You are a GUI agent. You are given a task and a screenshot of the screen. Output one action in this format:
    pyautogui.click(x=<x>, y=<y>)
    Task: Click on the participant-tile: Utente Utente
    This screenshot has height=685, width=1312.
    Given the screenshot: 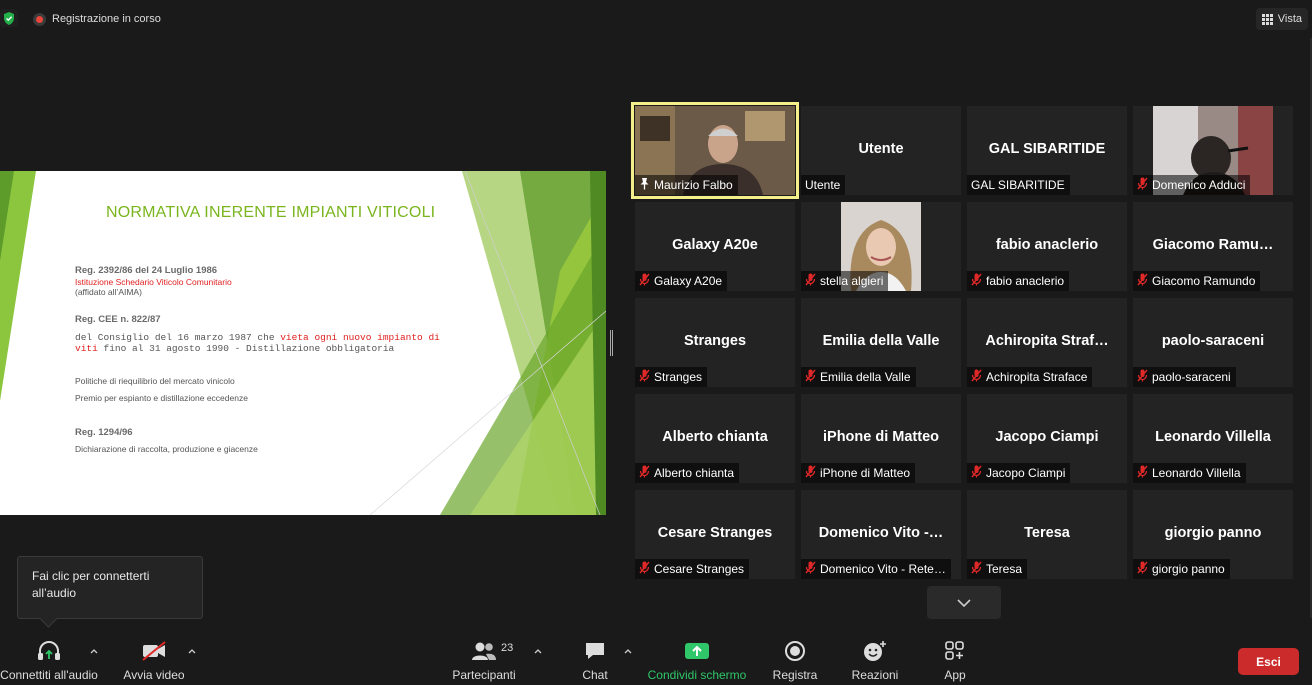 What is the action you would take?
    pyautogui.click(x=881, y=150)
    